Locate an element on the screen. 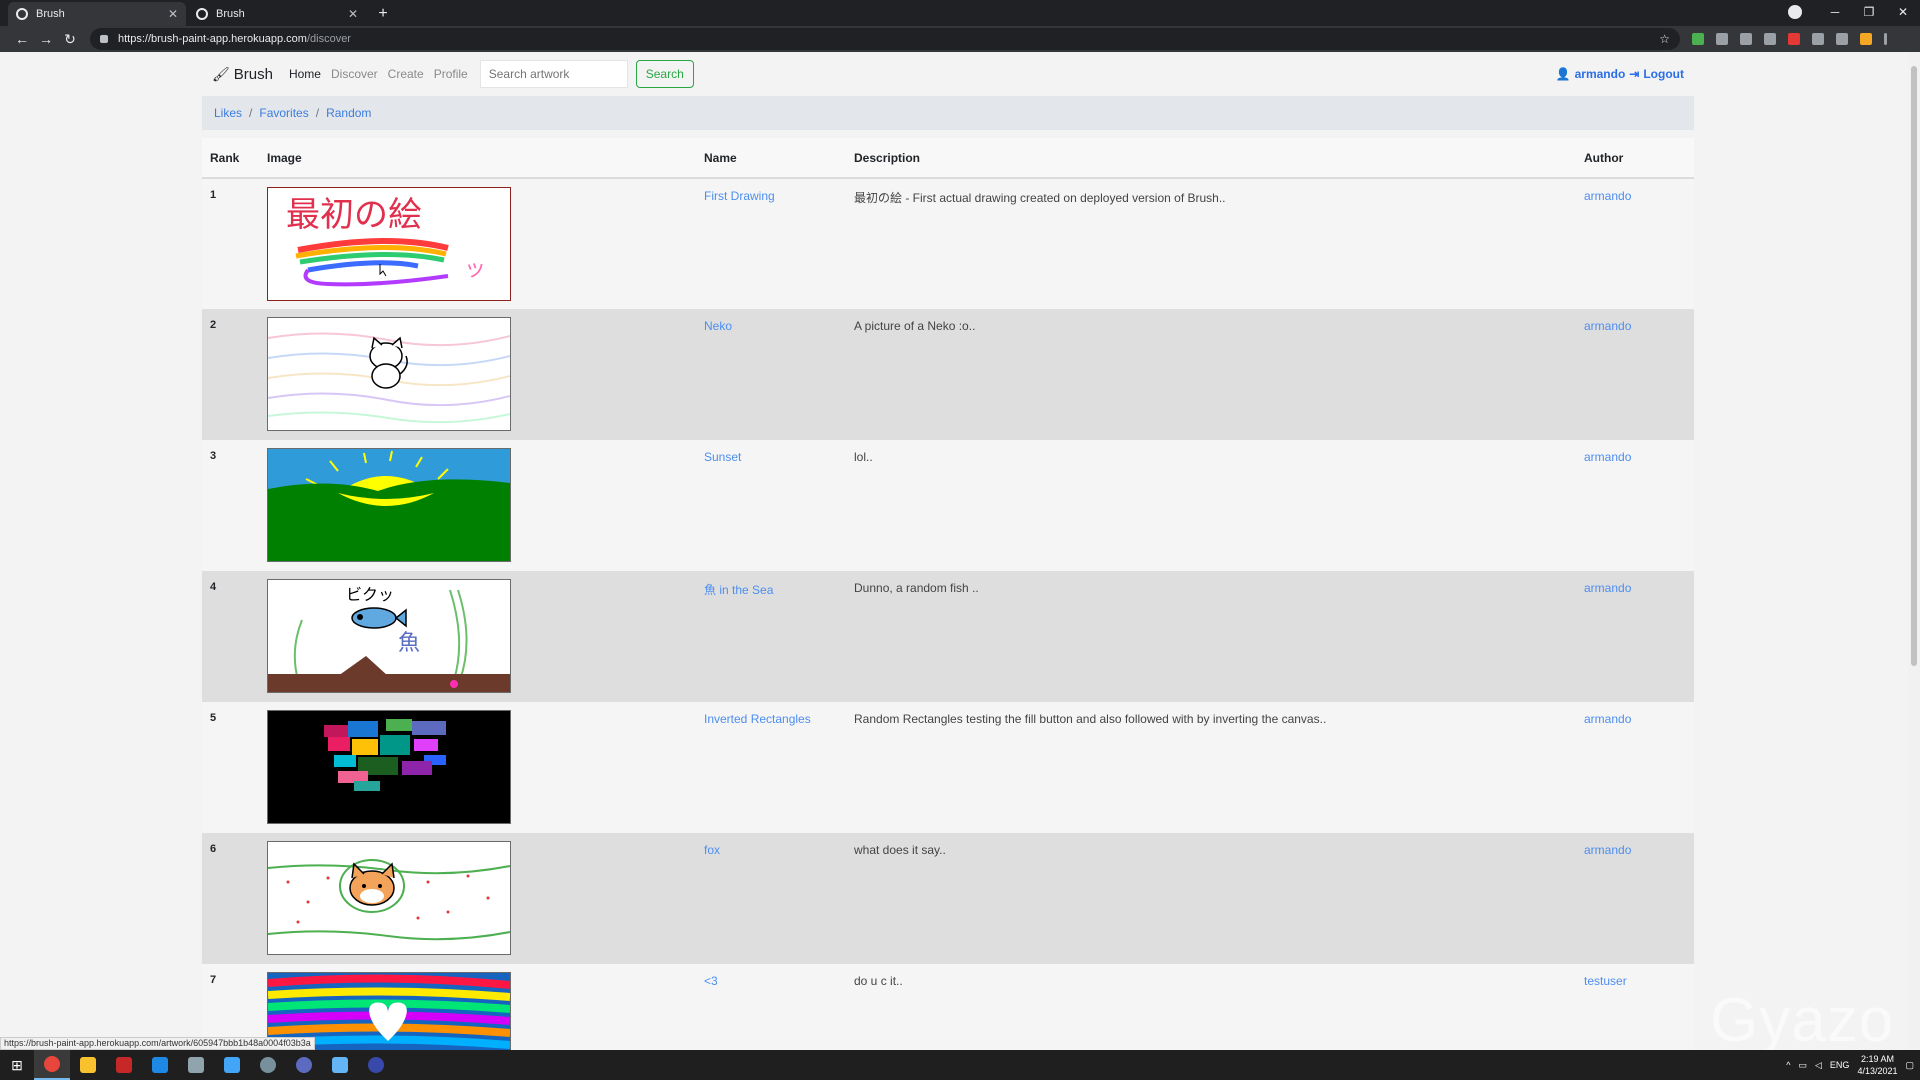 The height and width of the screenshot is (1080, 1920). page-scrollbar is located at coordinates (1914, 551).